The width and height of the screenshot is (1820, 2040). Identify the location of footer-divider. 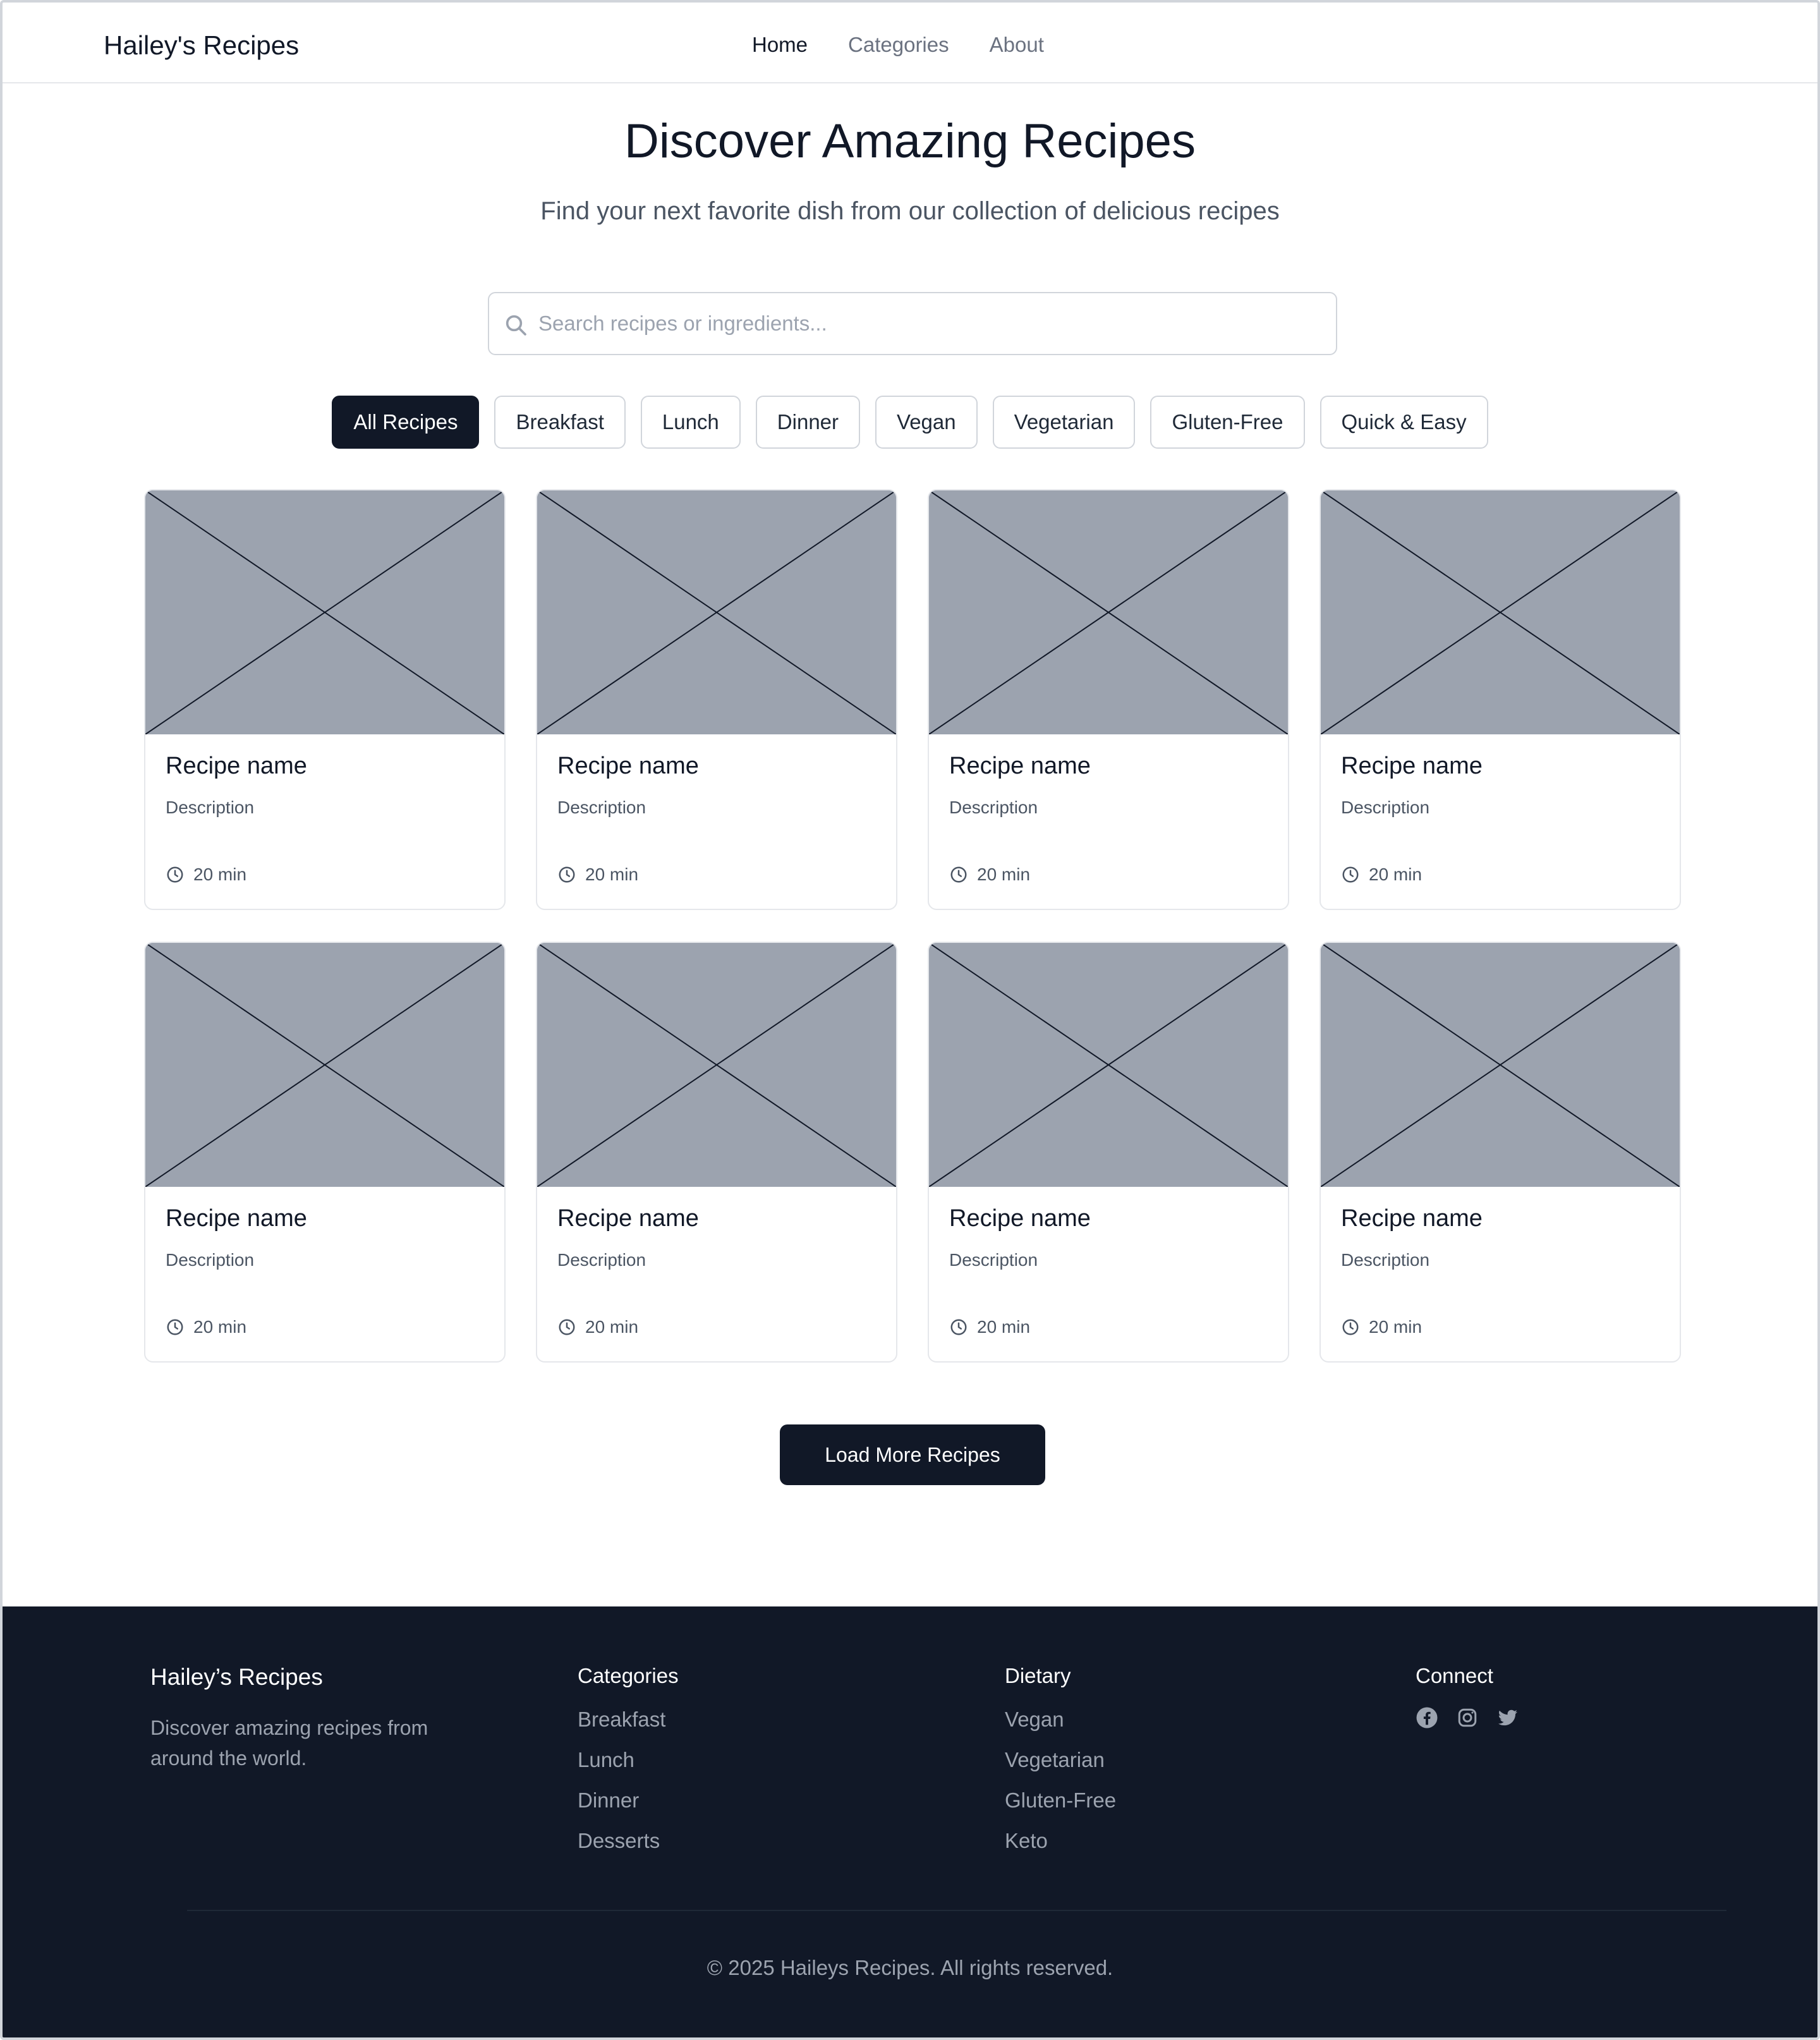
(956, 1910).